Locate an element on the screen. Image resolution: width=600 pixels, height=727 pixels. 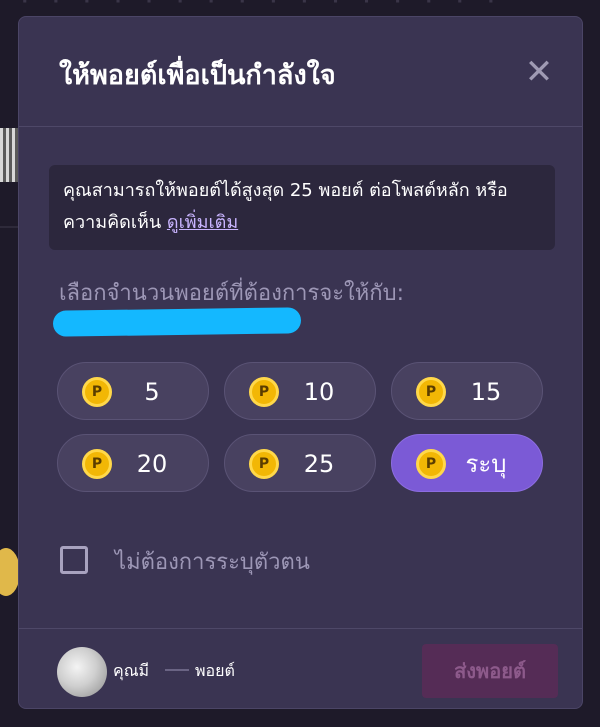
close-icon: ✕ is located at coordinates (539, 73).